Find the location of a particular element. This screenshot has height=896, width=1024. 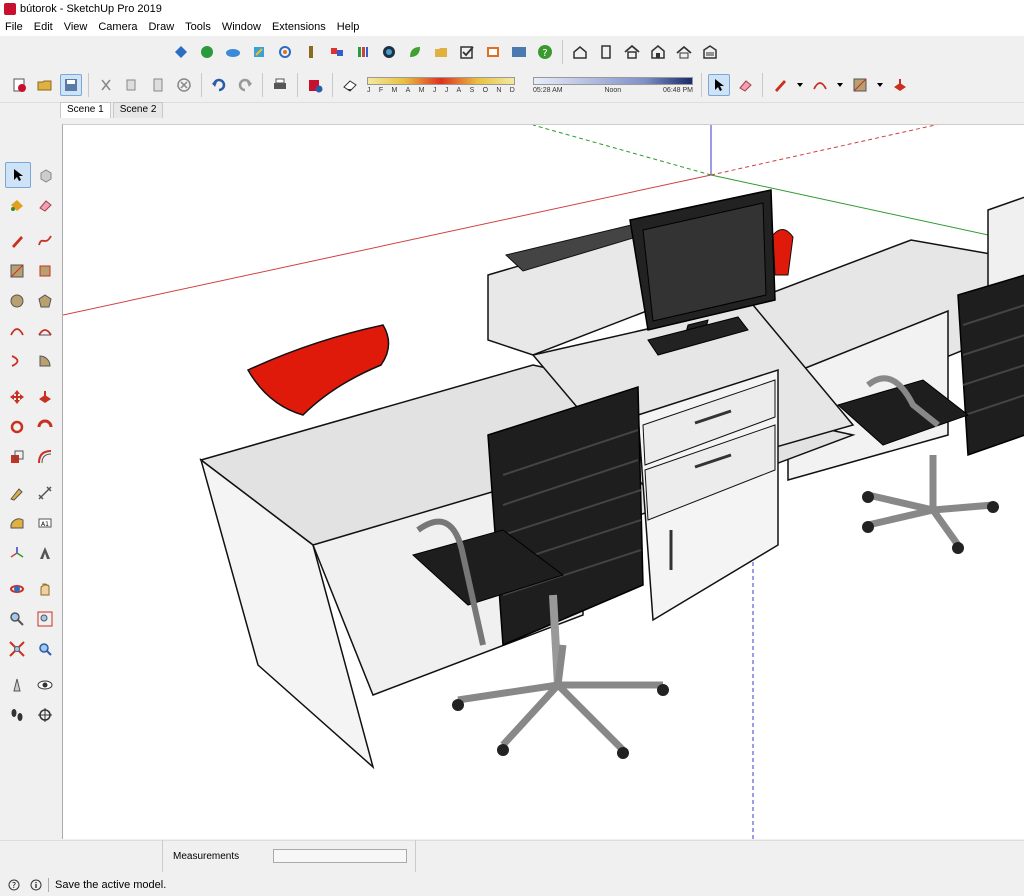

print-icon is located at coordinates (280, 85).